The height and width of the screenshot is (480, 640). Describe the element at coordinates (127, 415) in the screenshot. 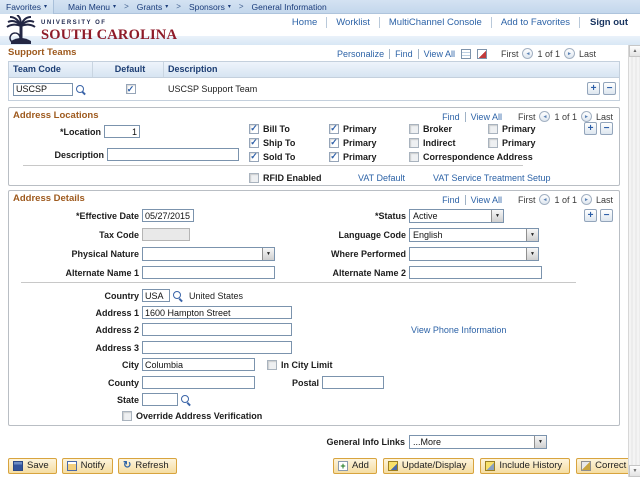

I see `override-address-verification-checkbox` at that location.